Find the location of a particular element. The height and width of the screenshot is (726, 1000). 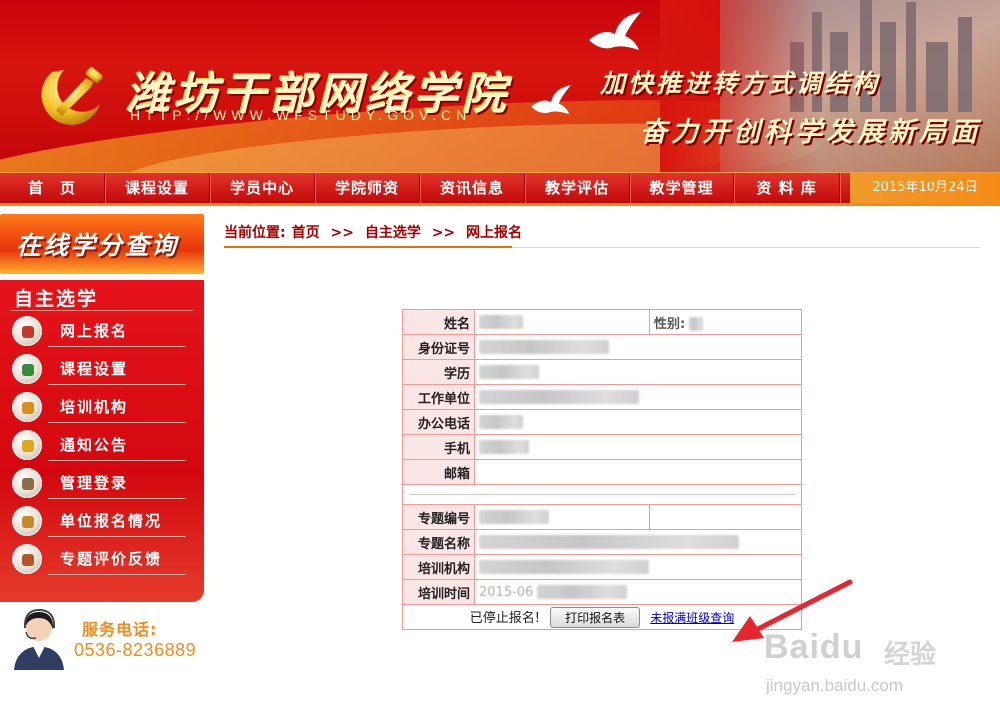

workplace-value is located at coordinates (638, 397).